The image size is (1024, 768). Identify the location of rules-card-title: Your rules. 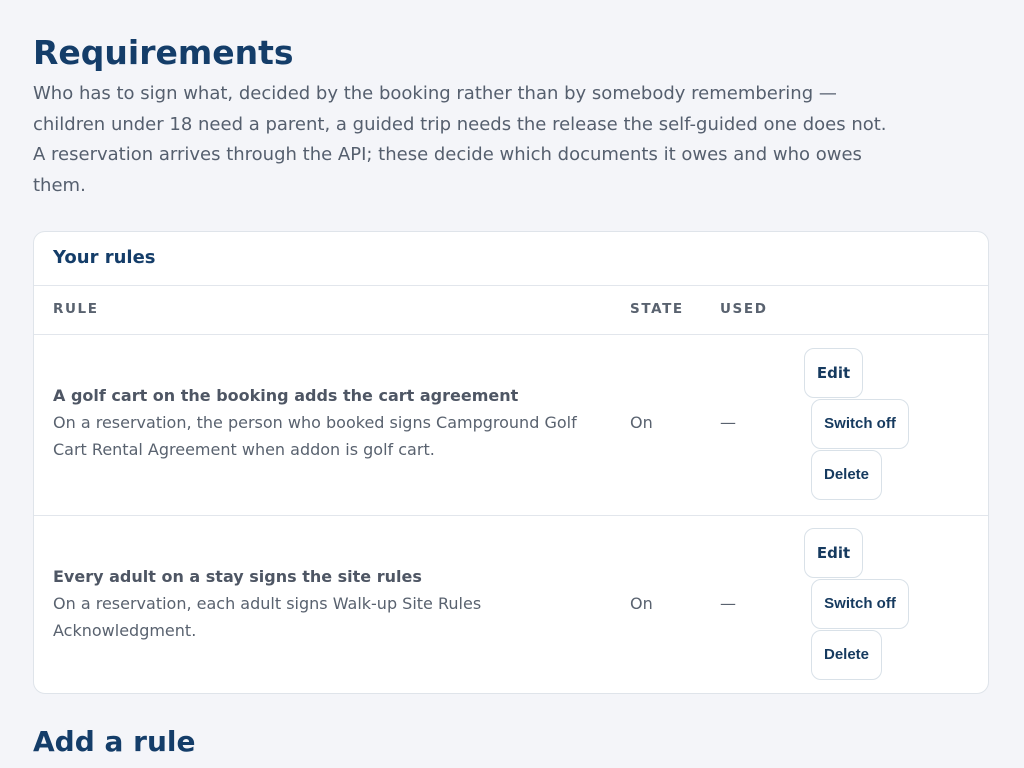
(104, 257).